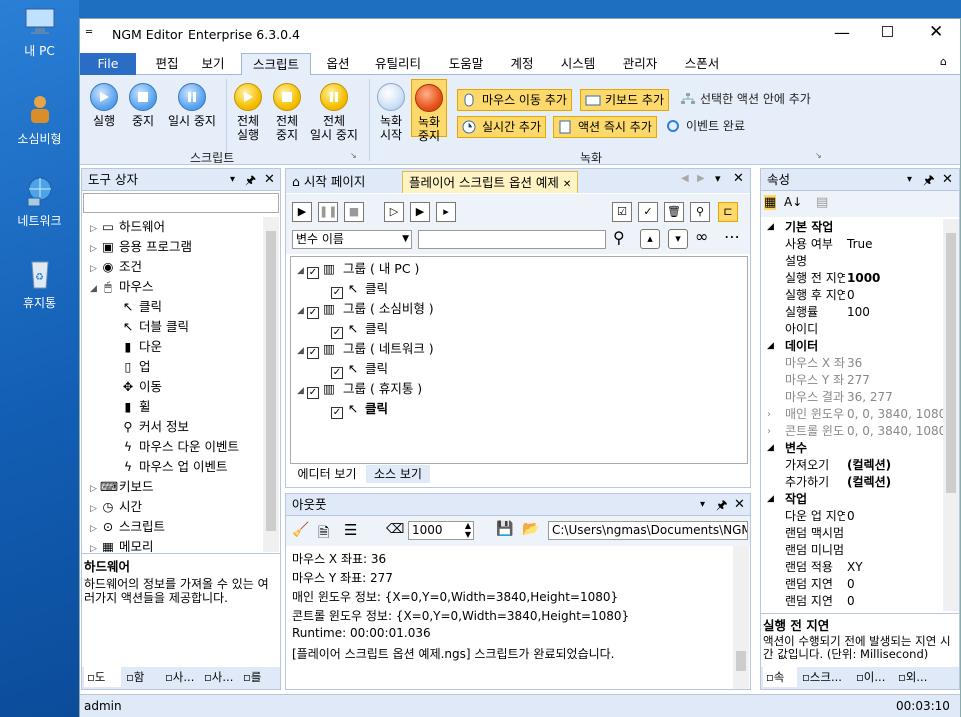 The height and width of the screenshot is (717, 961). What do you see at coordinates (793, 202) in the screenshot?
I see `sort-az-icon: A↓` at bounding box center [793, 202].